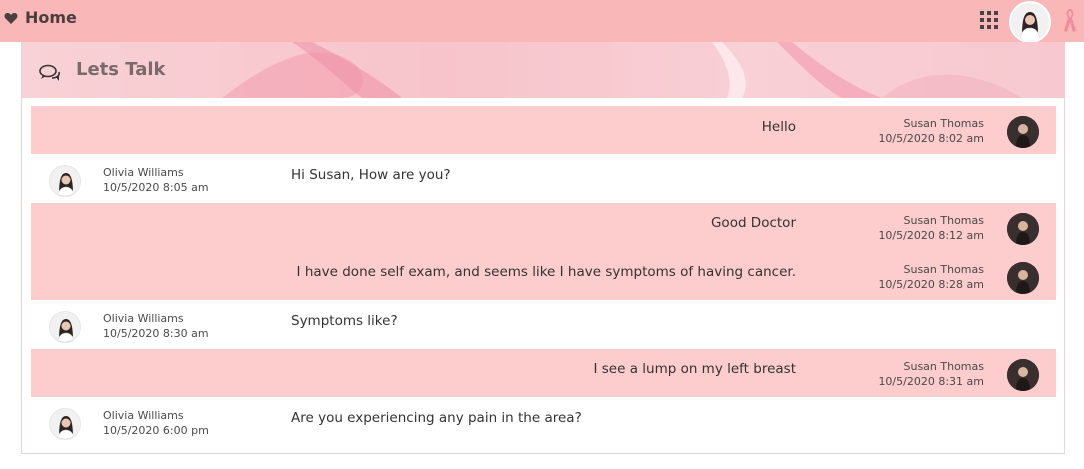 The width and height of the screenshot is (1084, 469). What do you see at coordinates (778, 127) in the screenshot?
I see `message-text: Hello` at bounding box center [778, 127].